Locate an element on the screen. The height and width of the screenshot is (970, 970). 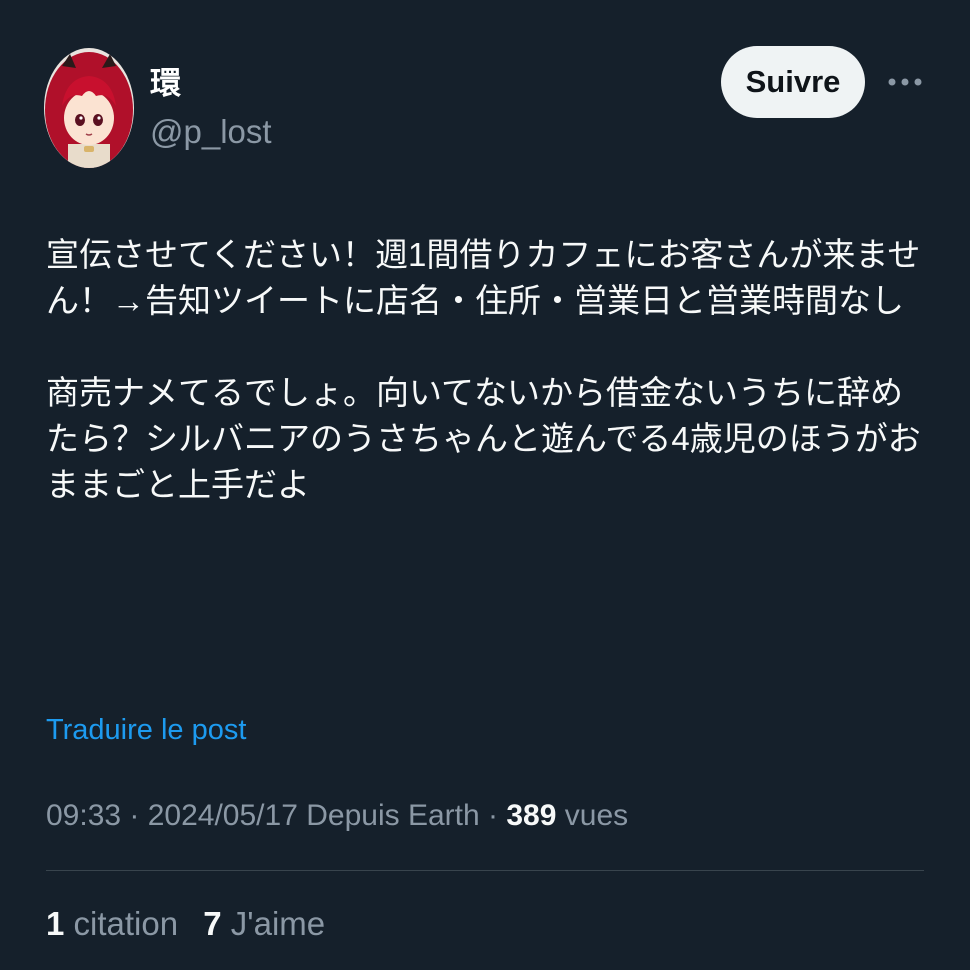
quotes-label: citation is located at coordinates (126, 923).